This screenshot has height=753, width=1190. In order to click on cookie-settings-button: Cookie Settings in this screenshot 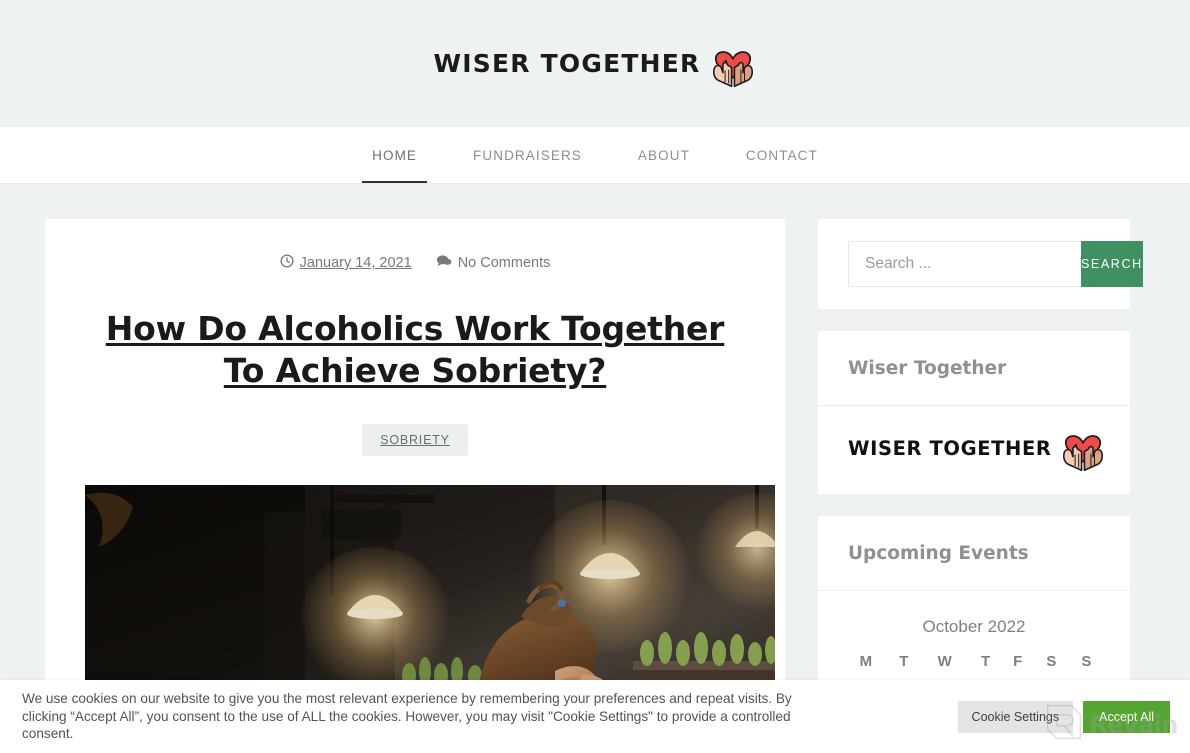, I will do `click(1015, 716)`.